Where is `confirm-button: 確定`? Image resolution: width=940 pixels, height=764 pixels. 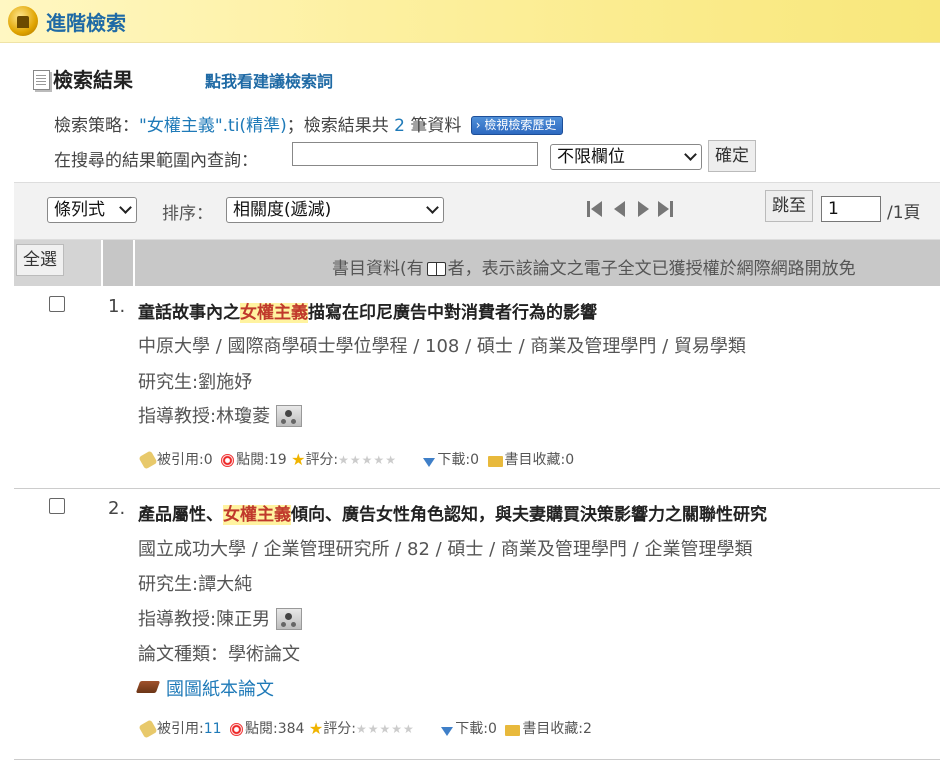 confirm-button: 確定 is located at coordinates (732, 156).